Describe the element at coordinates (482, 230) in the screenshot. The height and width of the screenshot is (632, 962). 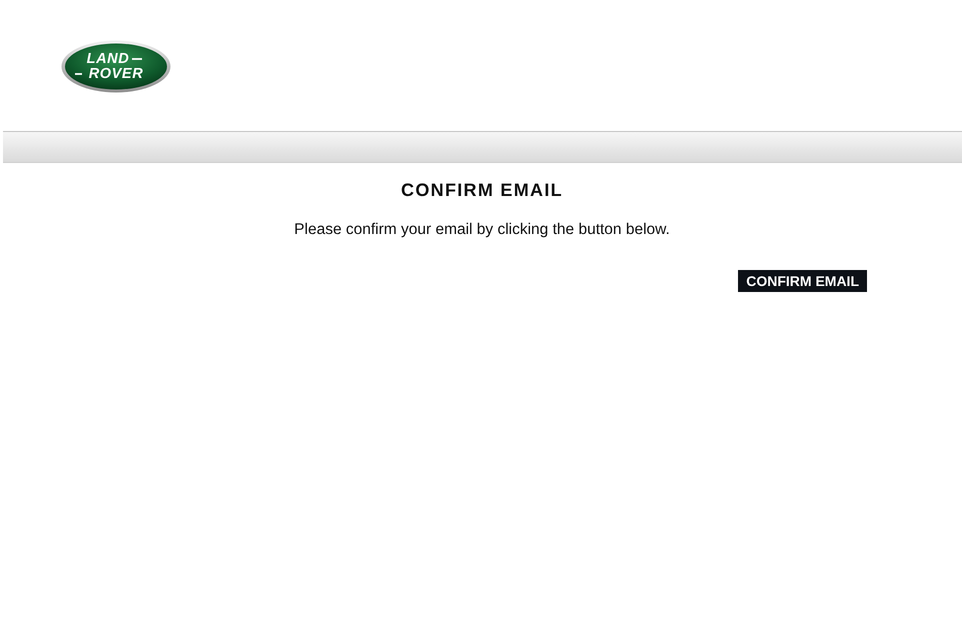
I see `instruction-text: Please confirm your email by clicking the button below.` at that location.